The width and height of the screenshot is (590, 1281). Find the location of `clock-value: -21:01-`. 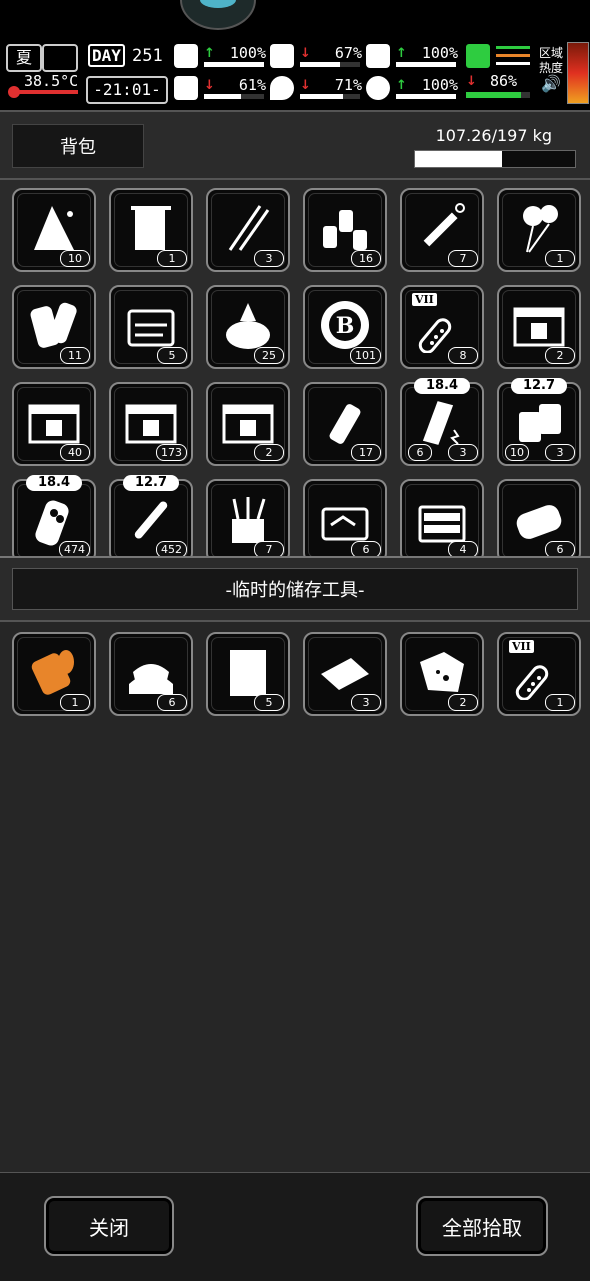

clock-value: -21:01- is located at coordinates (127, 89).